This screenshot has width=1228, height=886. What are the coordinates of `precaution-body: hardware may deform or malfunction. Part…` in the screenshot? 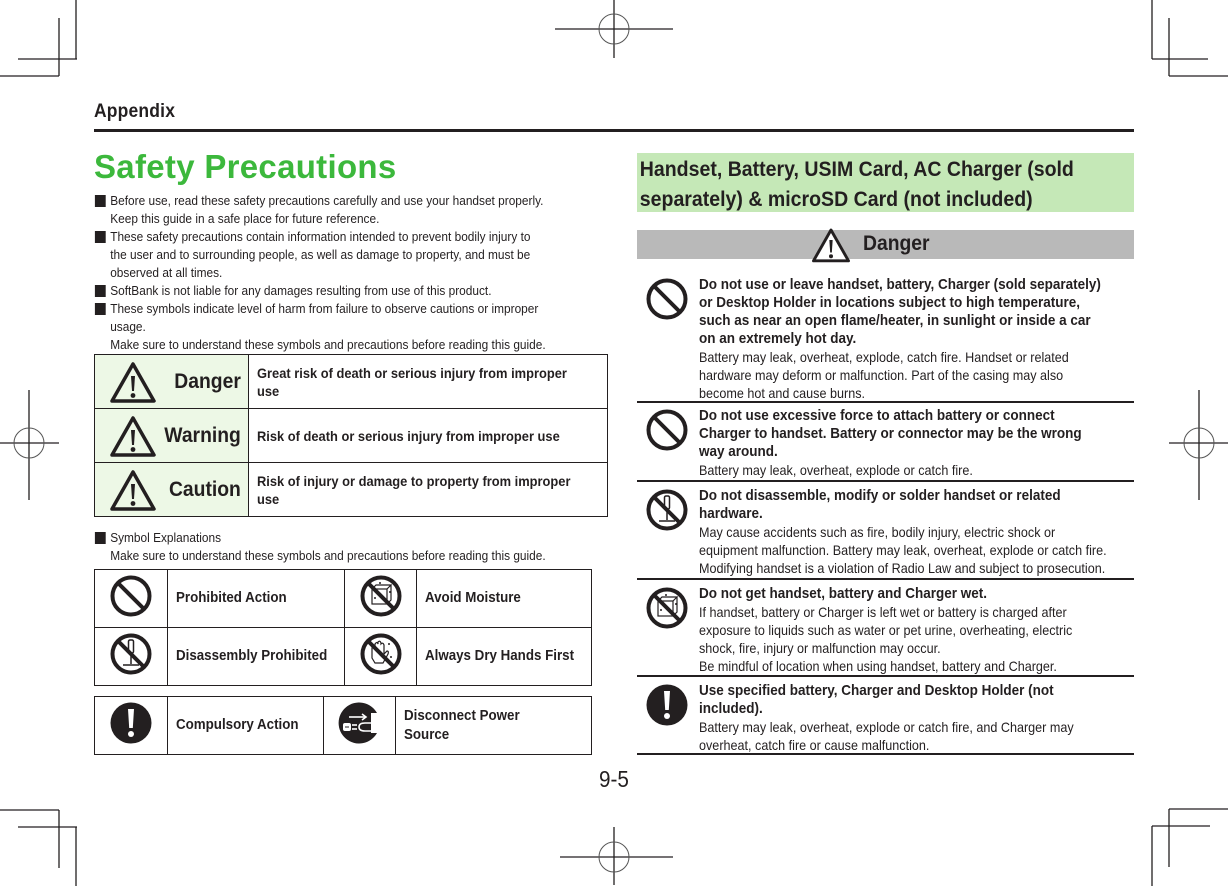 It's located at (881, 375).